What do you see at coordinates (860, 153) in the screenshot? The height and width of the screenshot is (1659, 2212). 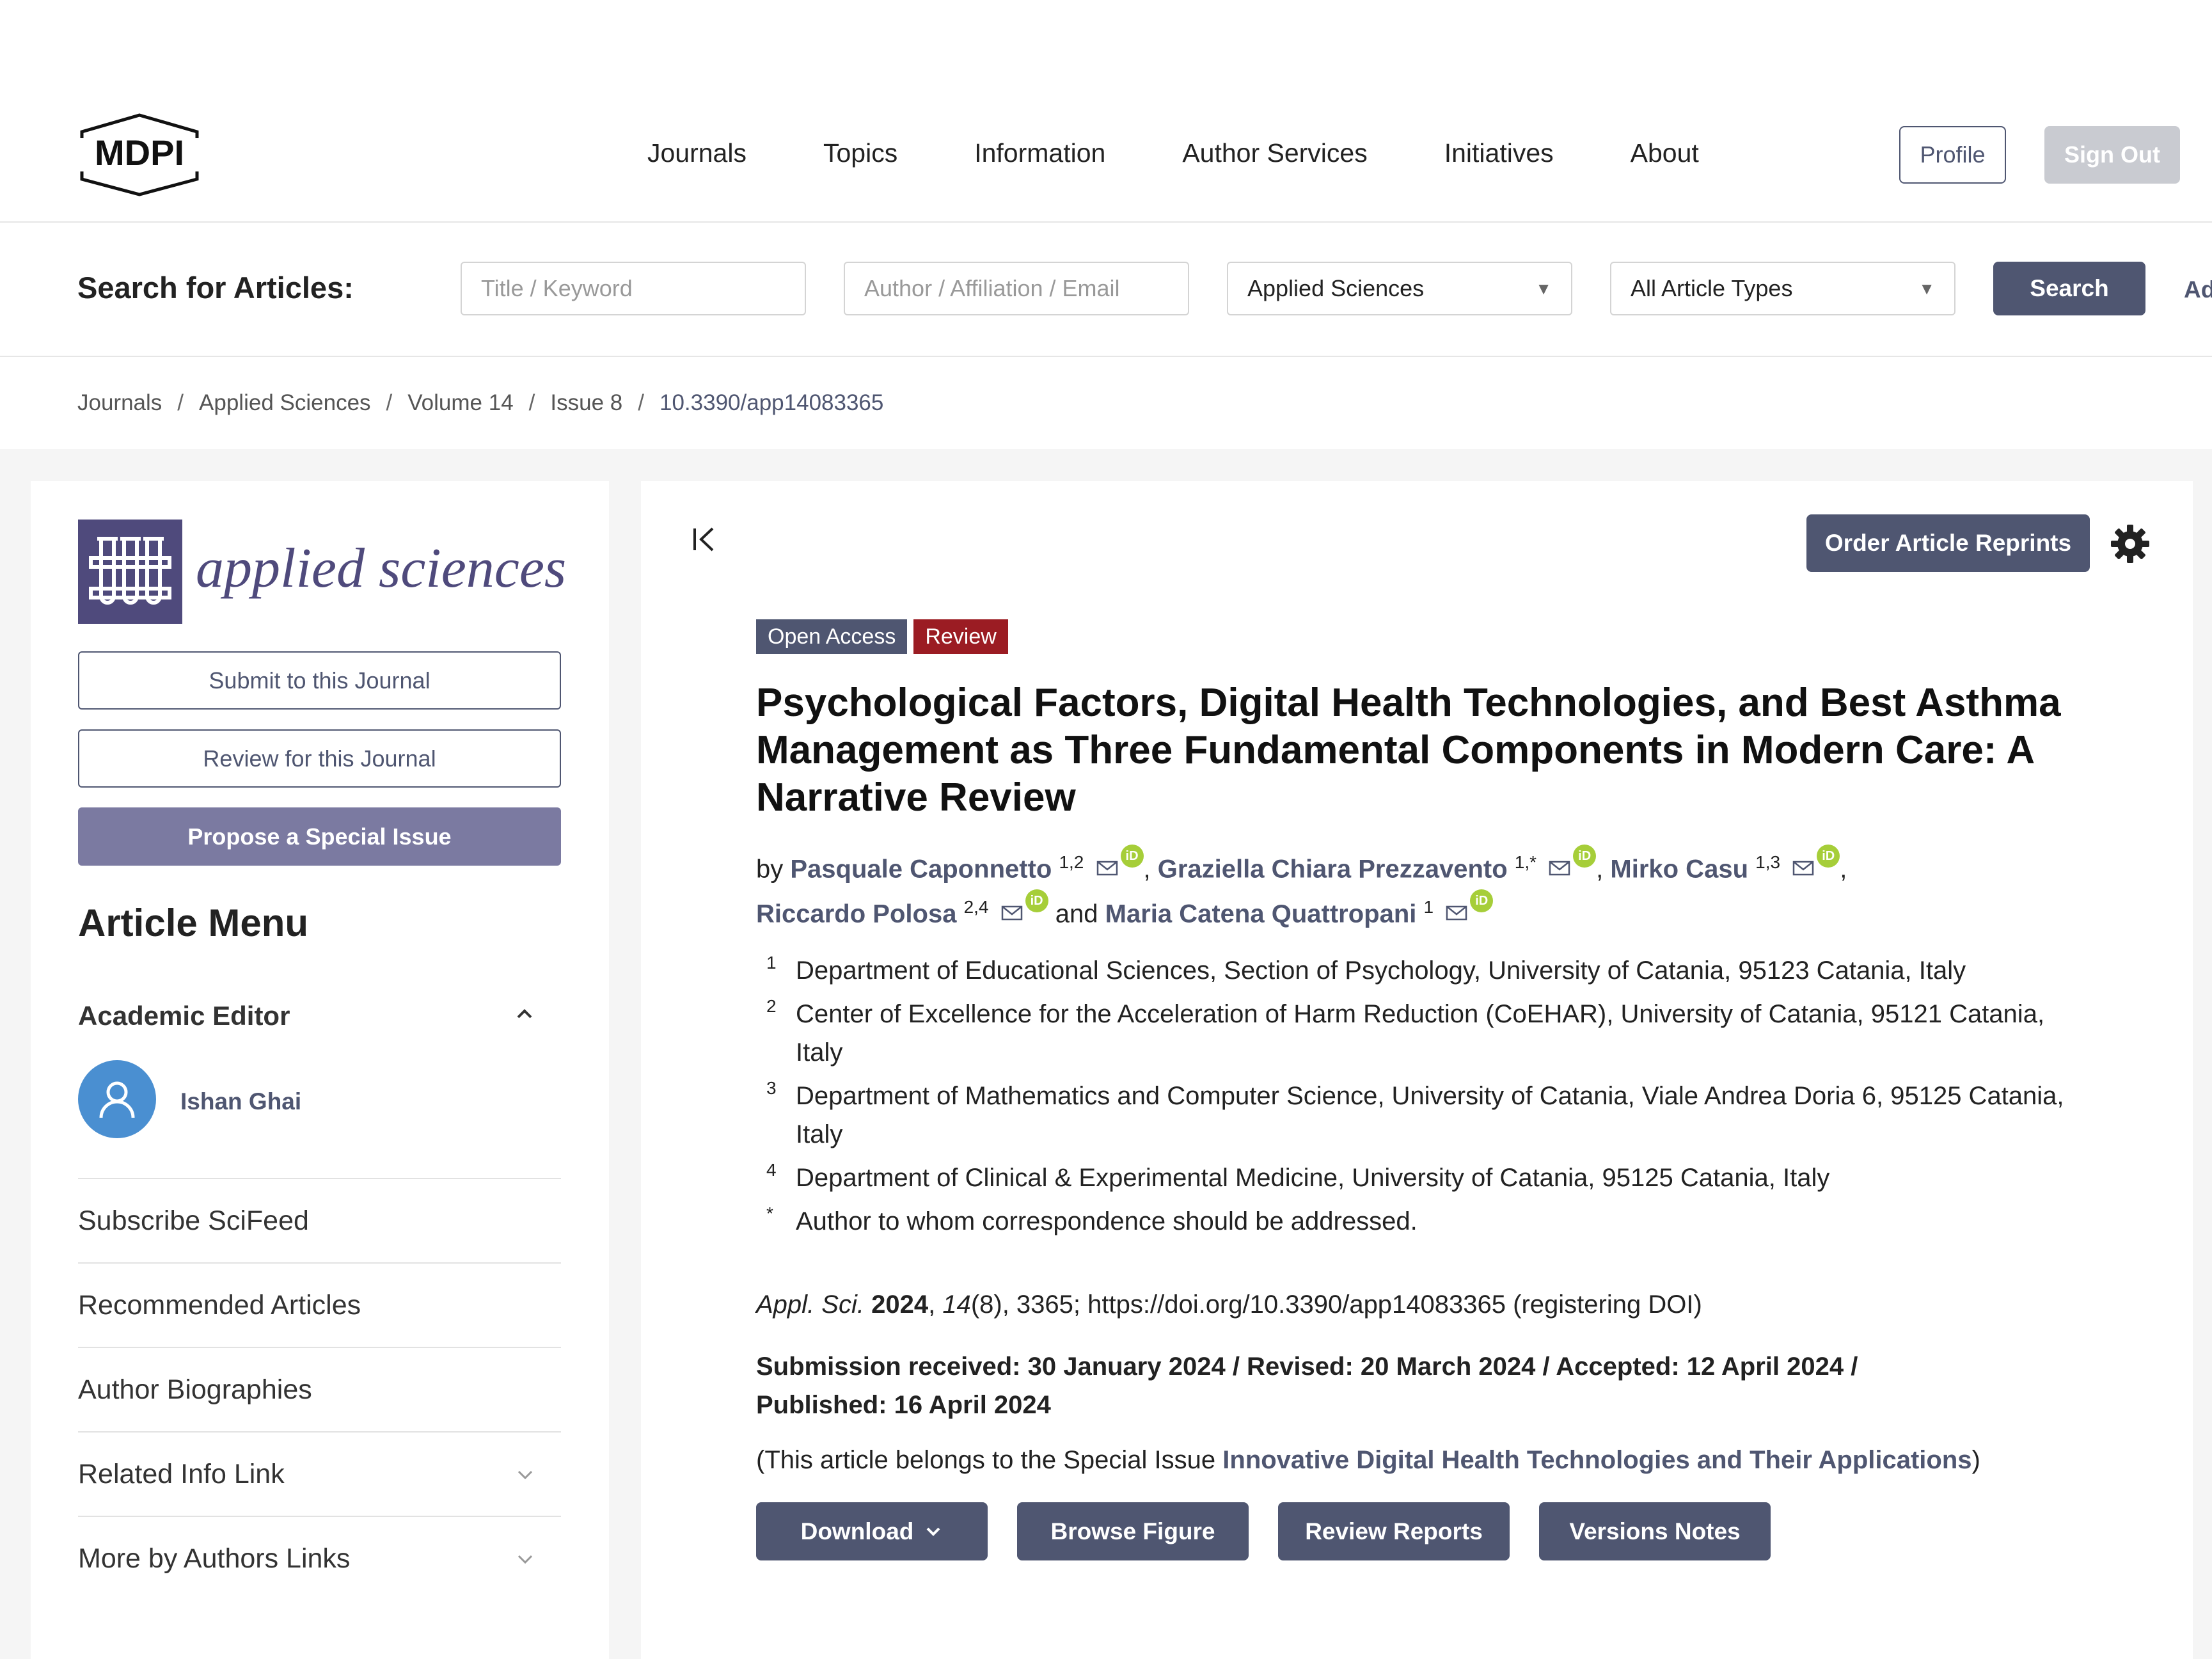 I see `nav-topics: Topics` at bounding box center [860, 153].